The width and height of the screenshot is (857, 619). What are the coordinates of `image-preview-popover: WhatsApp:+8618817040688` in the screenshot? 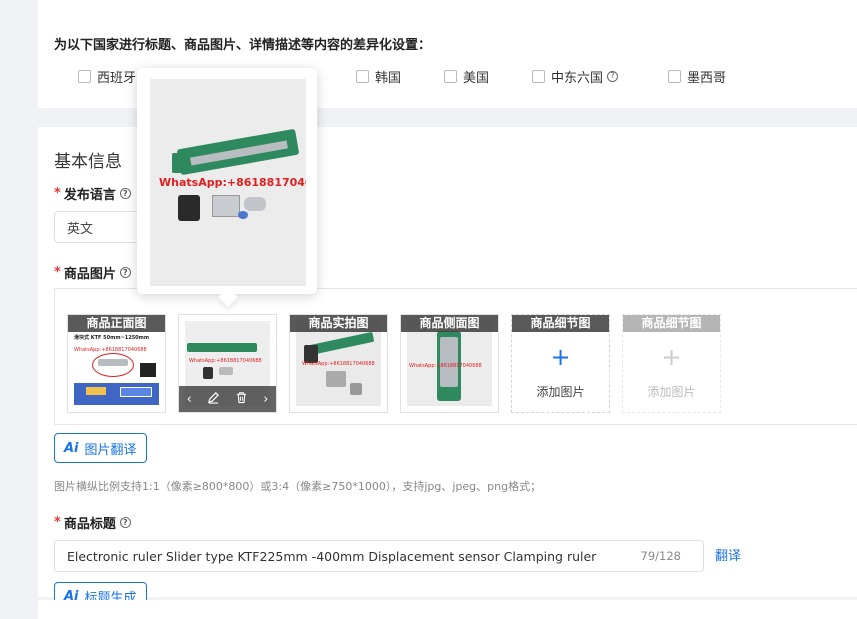 It's located at (227, 181).